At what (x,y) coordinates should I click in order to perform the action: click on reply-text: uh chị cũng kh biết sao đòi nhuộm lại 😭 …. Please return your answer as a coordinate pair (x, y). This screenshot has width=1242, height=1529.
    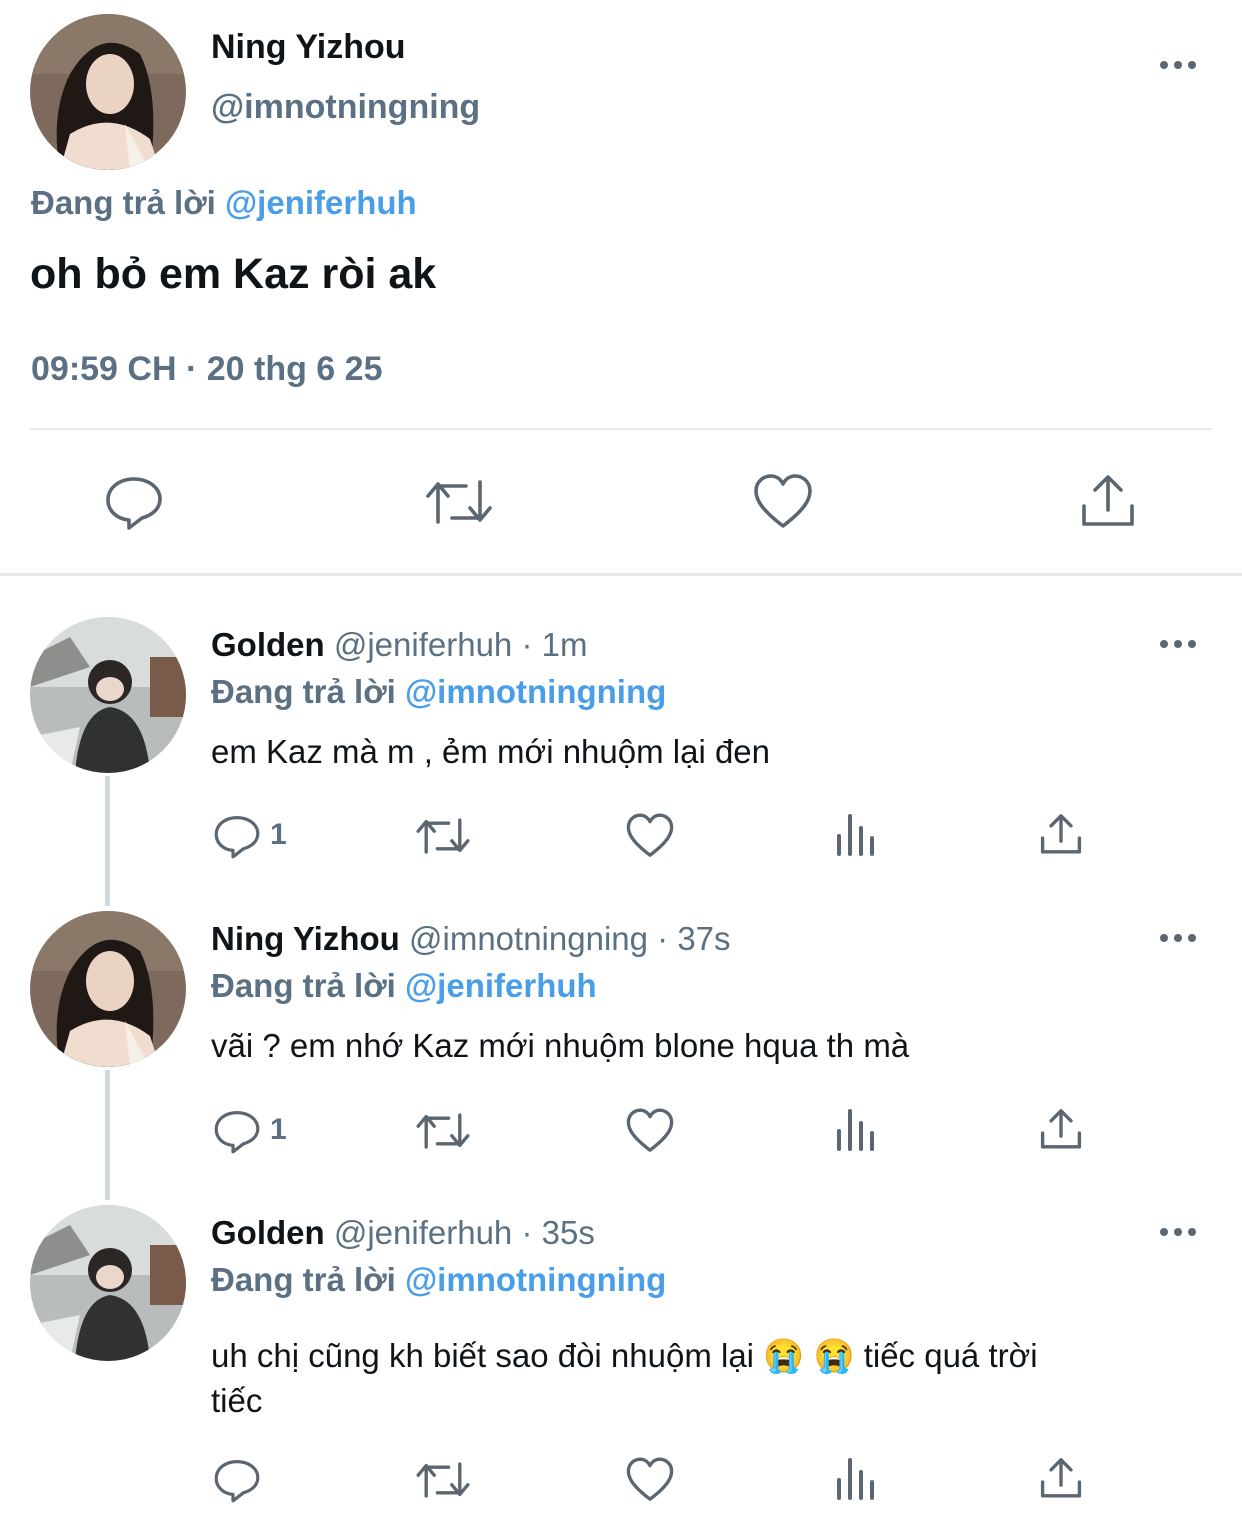
    Looking at the image, I should click on (624, 1378).